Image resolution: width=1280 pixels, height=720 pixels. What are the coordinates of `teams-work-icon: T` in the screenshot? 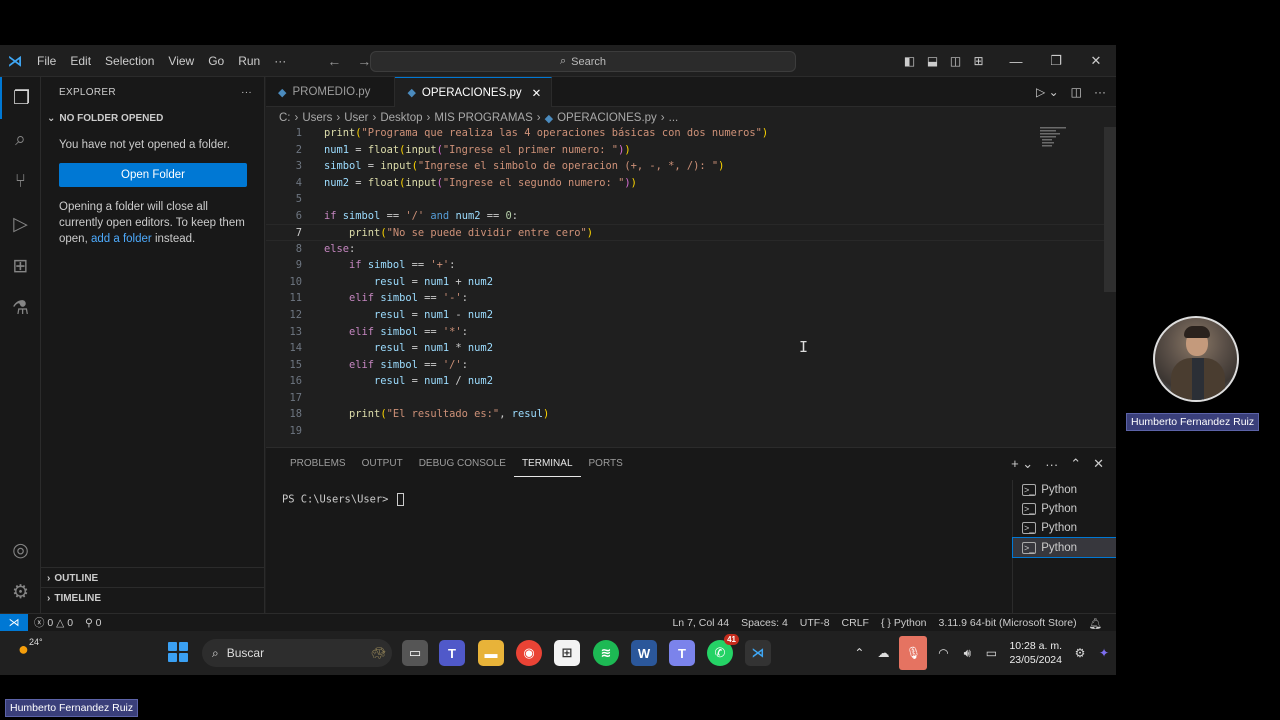 It's located at (682, 653).